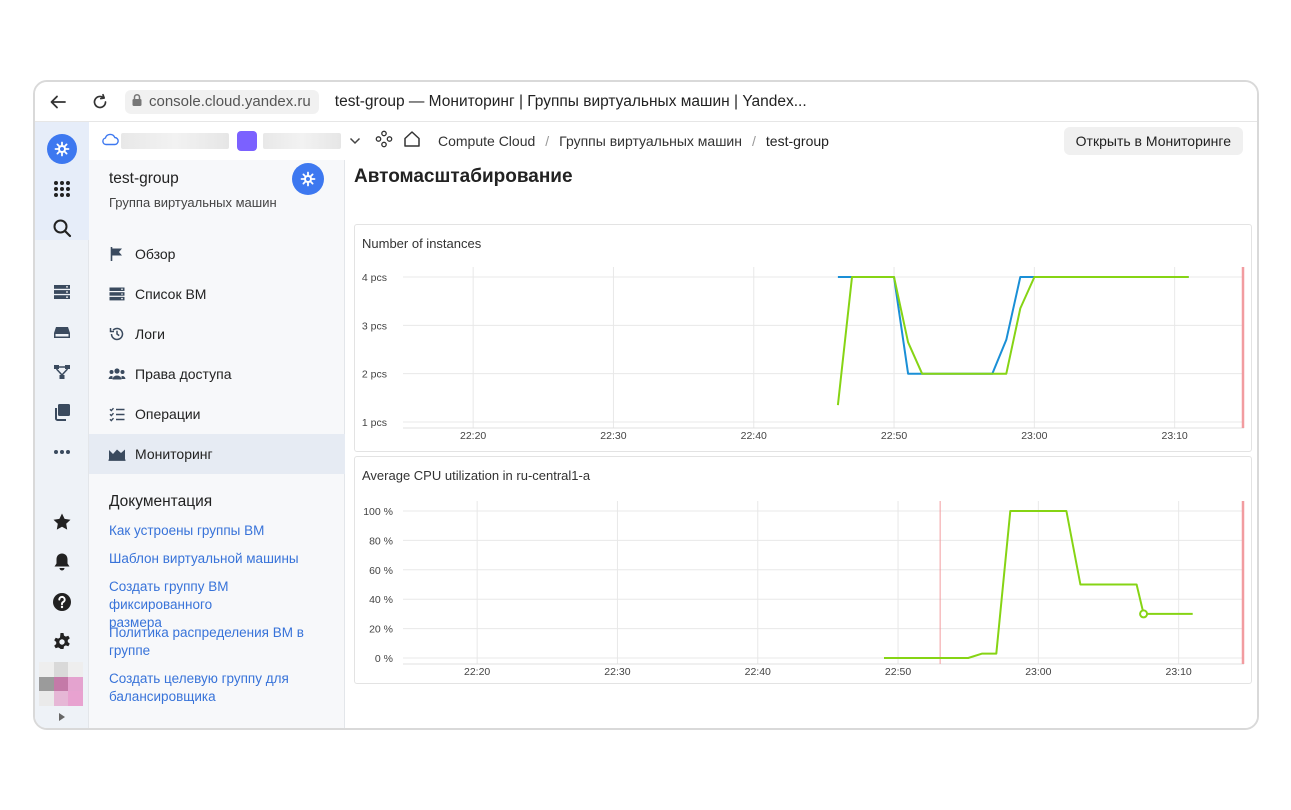  Describe the element at coordinates (374, 423) in the screenshot. I see `y-tick-label: 1 pcs` at that location.